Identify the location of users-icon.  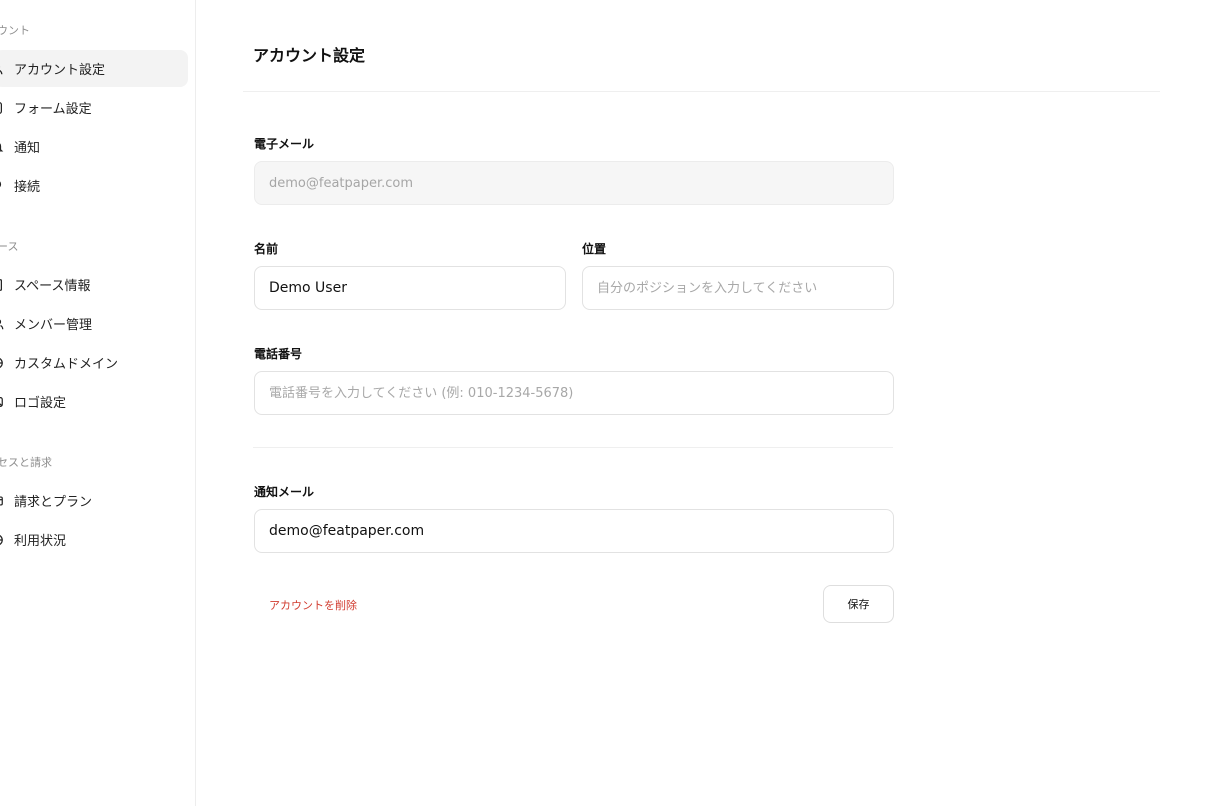
(2, 324).